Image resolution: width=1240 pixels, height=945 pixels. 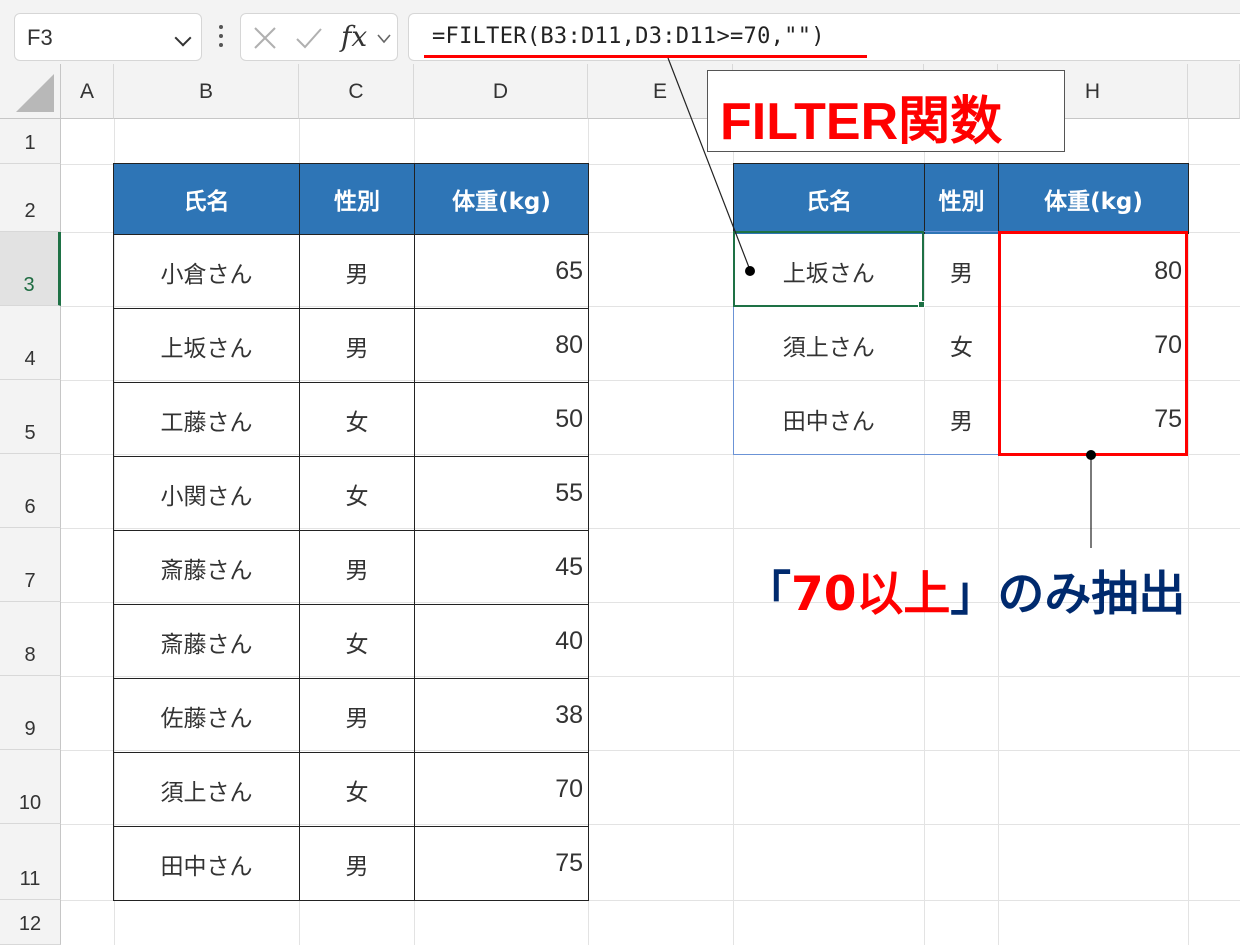 I want to click on extract-annotation: 「70以上」のみ抽出, so click(x=964, y=589).